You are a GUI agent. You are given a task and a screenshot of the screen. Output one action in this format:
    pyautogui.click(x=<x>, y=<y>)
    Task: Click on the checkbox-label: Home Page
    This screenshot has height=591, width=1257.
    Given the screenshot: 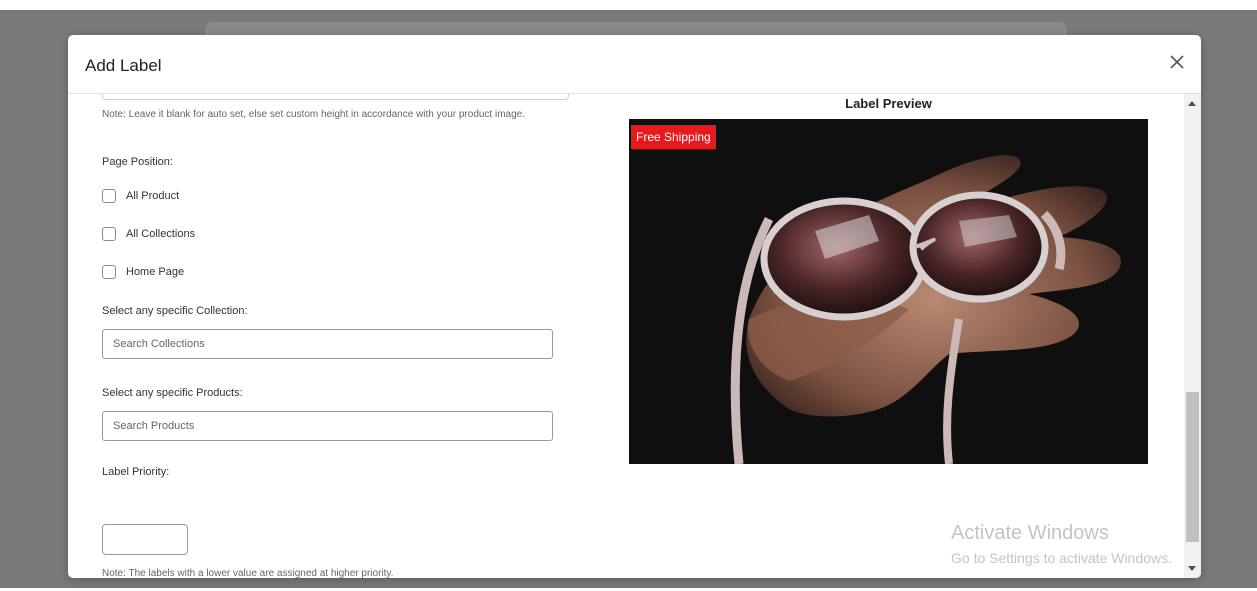 What is the action you would take?
    pyautogui.click(x=155, y=272)
    